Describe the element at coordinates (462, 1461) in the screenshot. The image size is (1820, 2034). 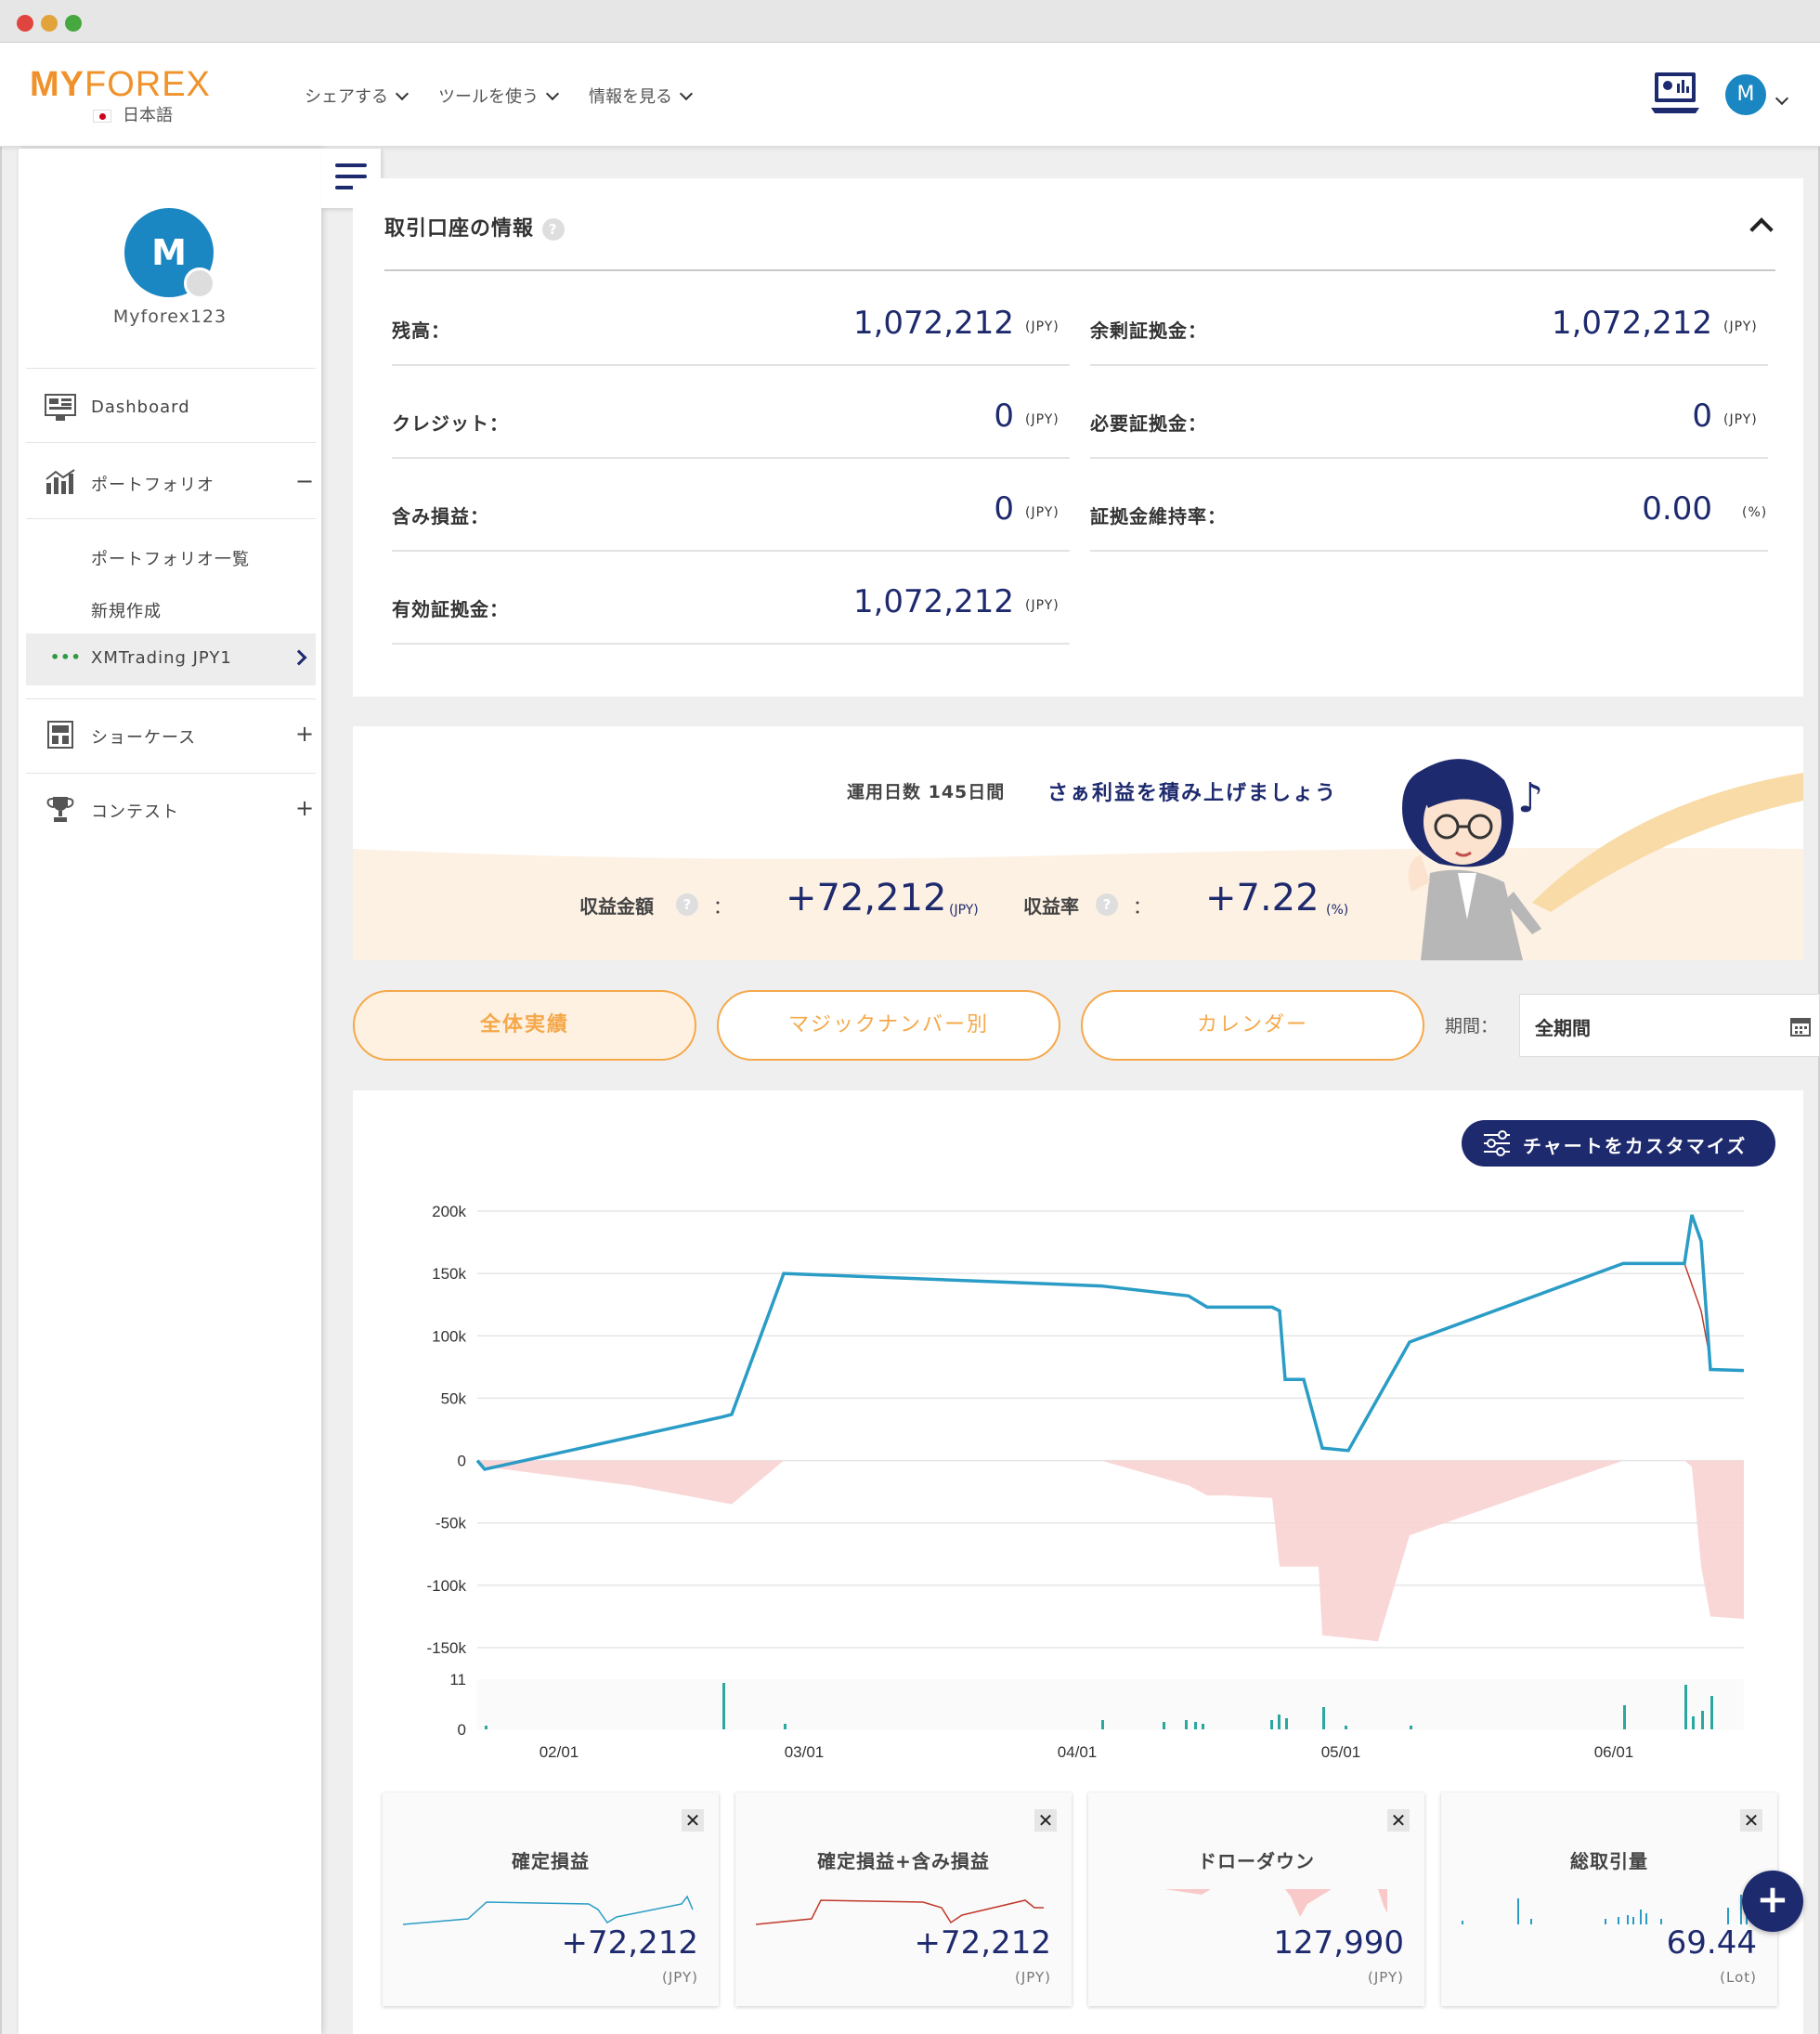
I see `y-tick-label: 0` at that location.